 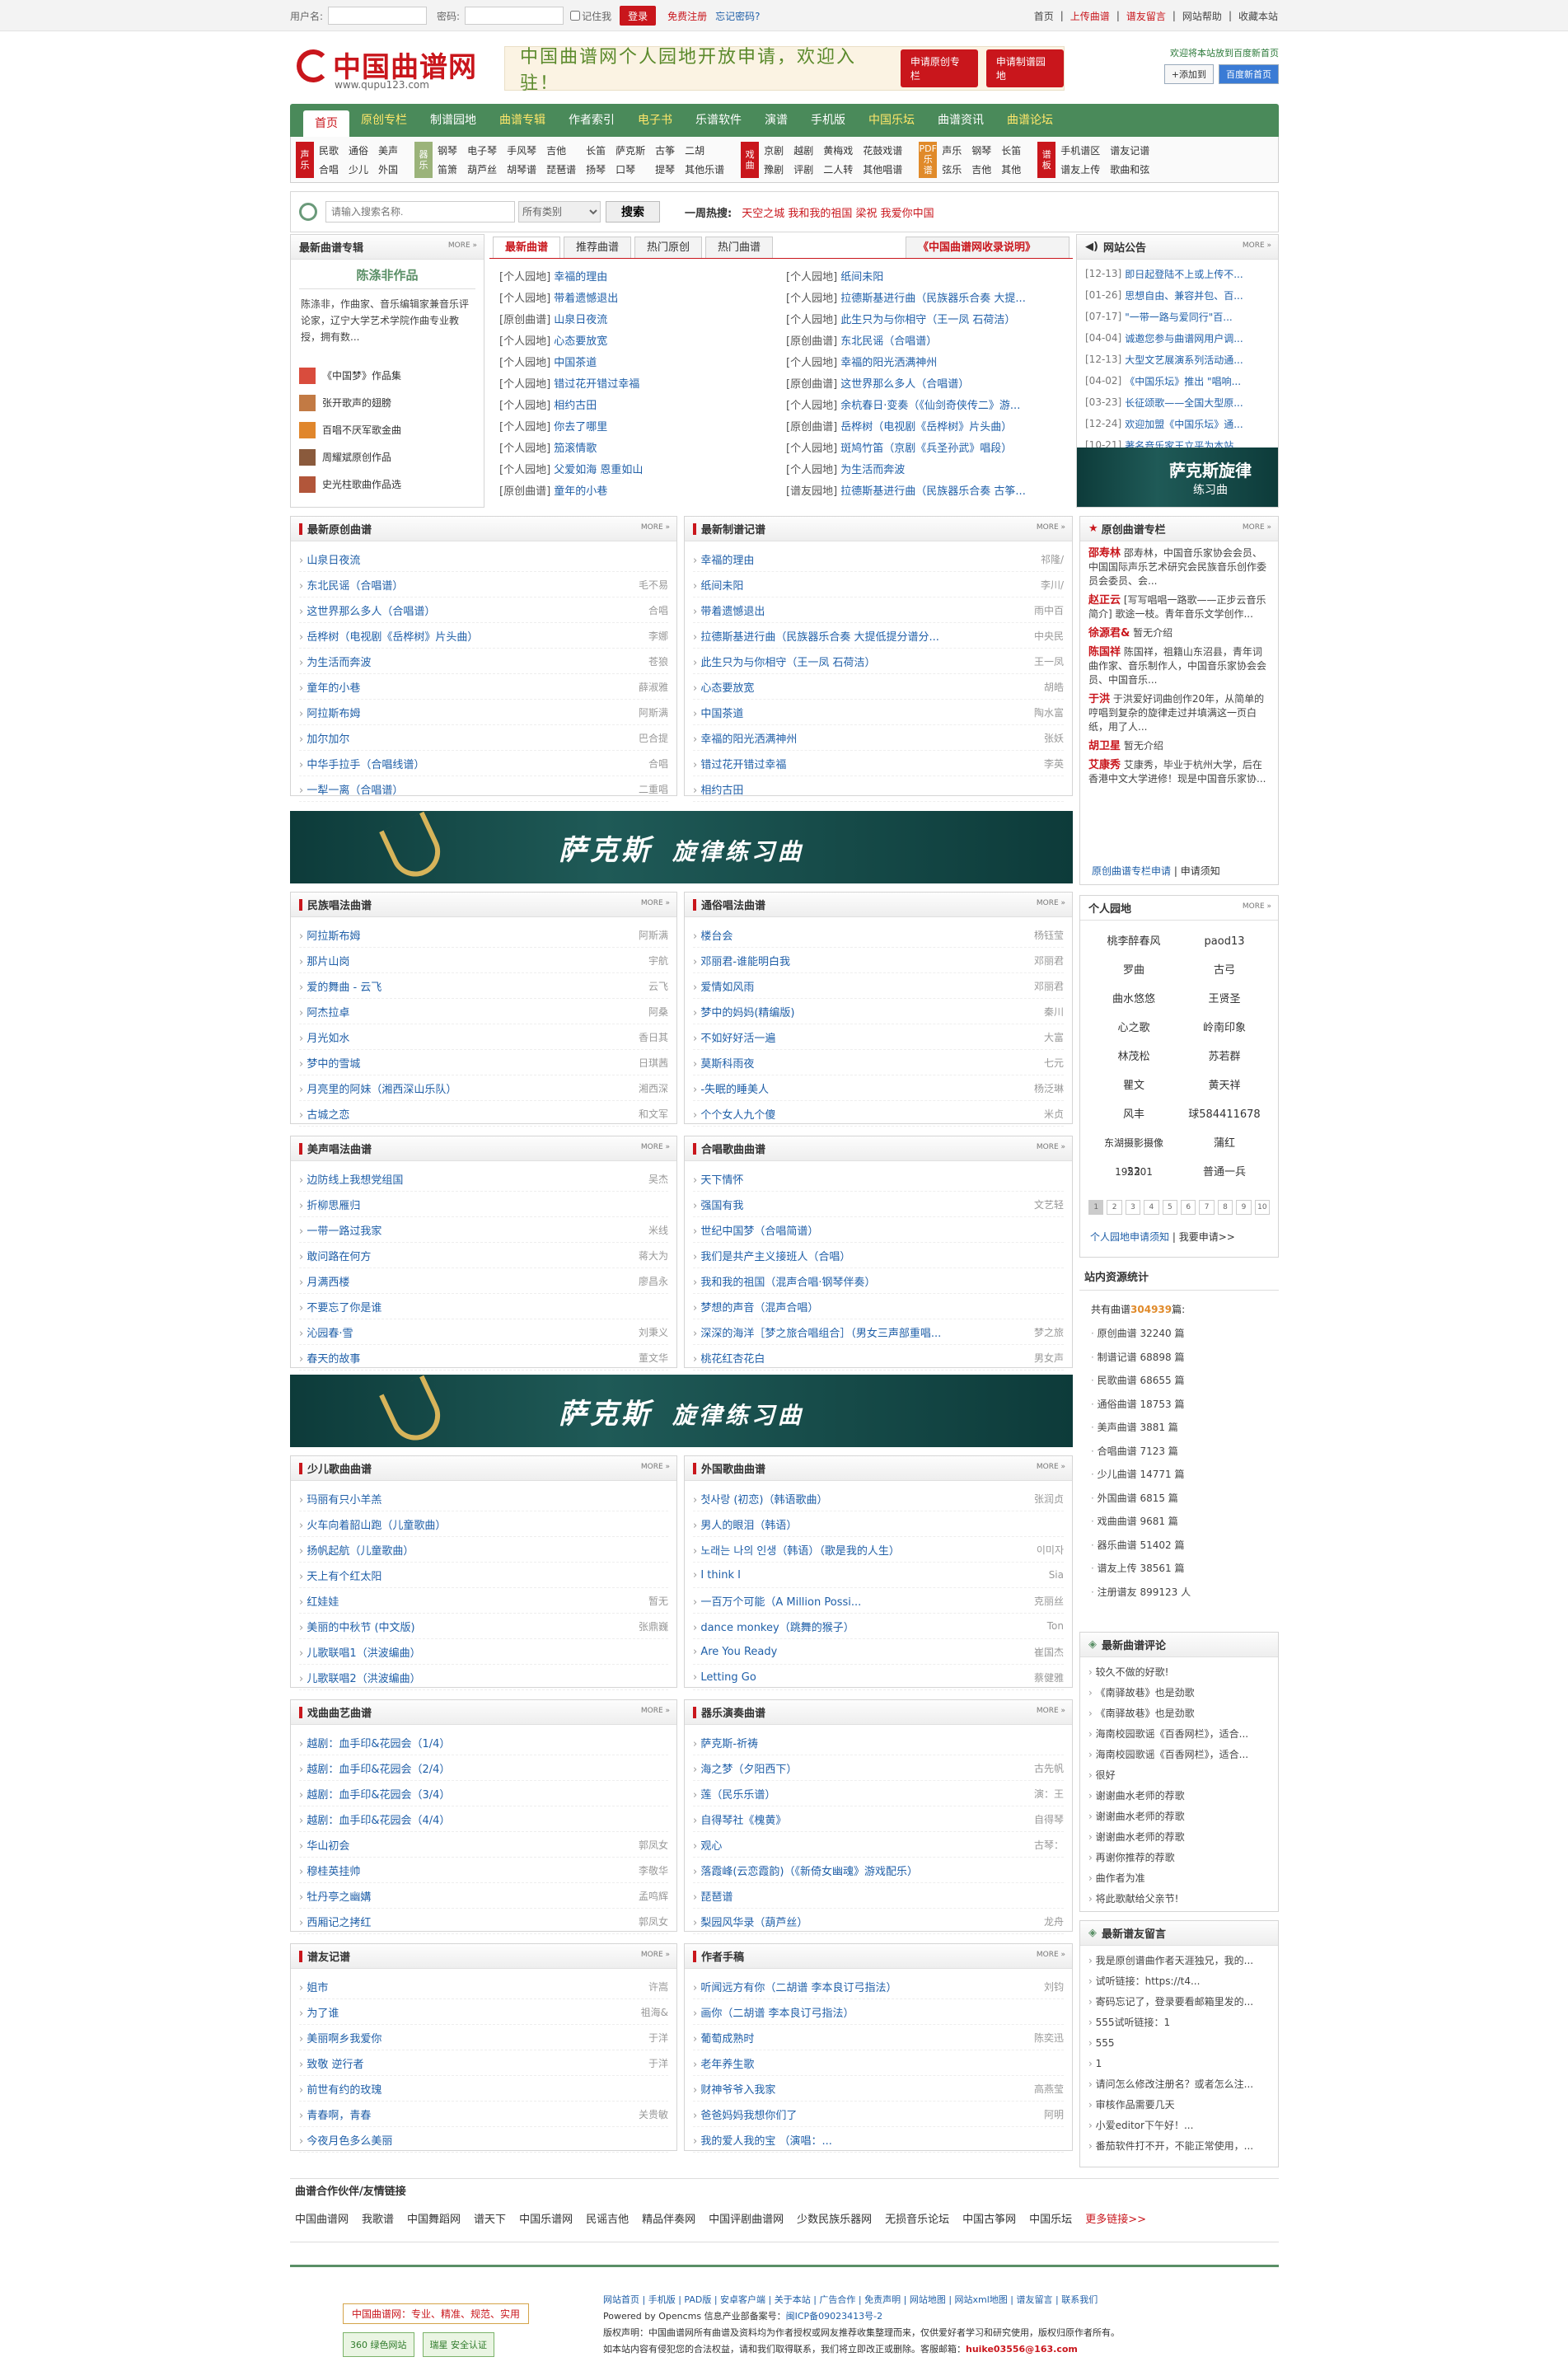 What do you see at coordinates (878, 1114) in the screenshot?
I see `list-item: 个个女人九个傻米贞` at bounding box center [878, 1114].